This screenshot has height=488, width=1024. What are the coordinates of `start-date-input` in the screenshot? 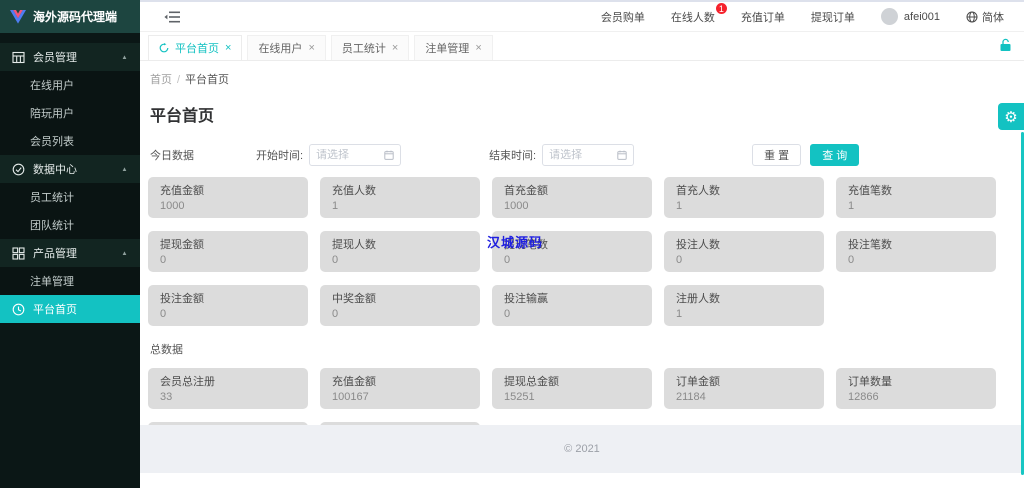 It's located at (350, 155).